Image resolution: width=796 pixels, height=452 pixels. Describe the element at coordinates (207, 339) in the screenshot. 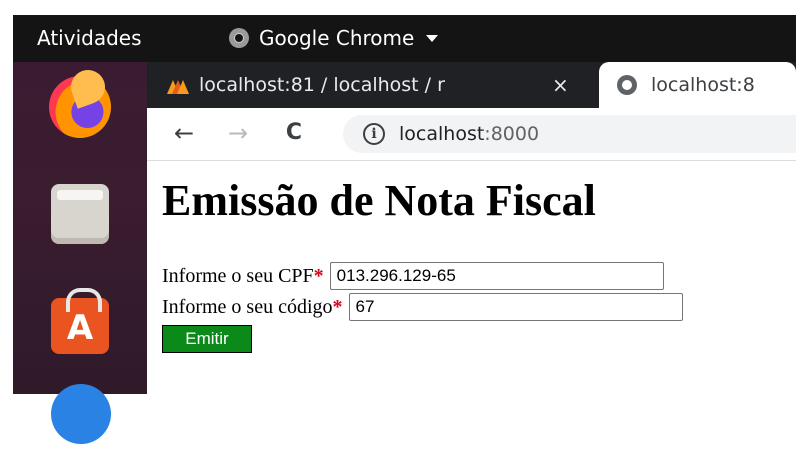

I see `emitir-button: Emitir` at that location.